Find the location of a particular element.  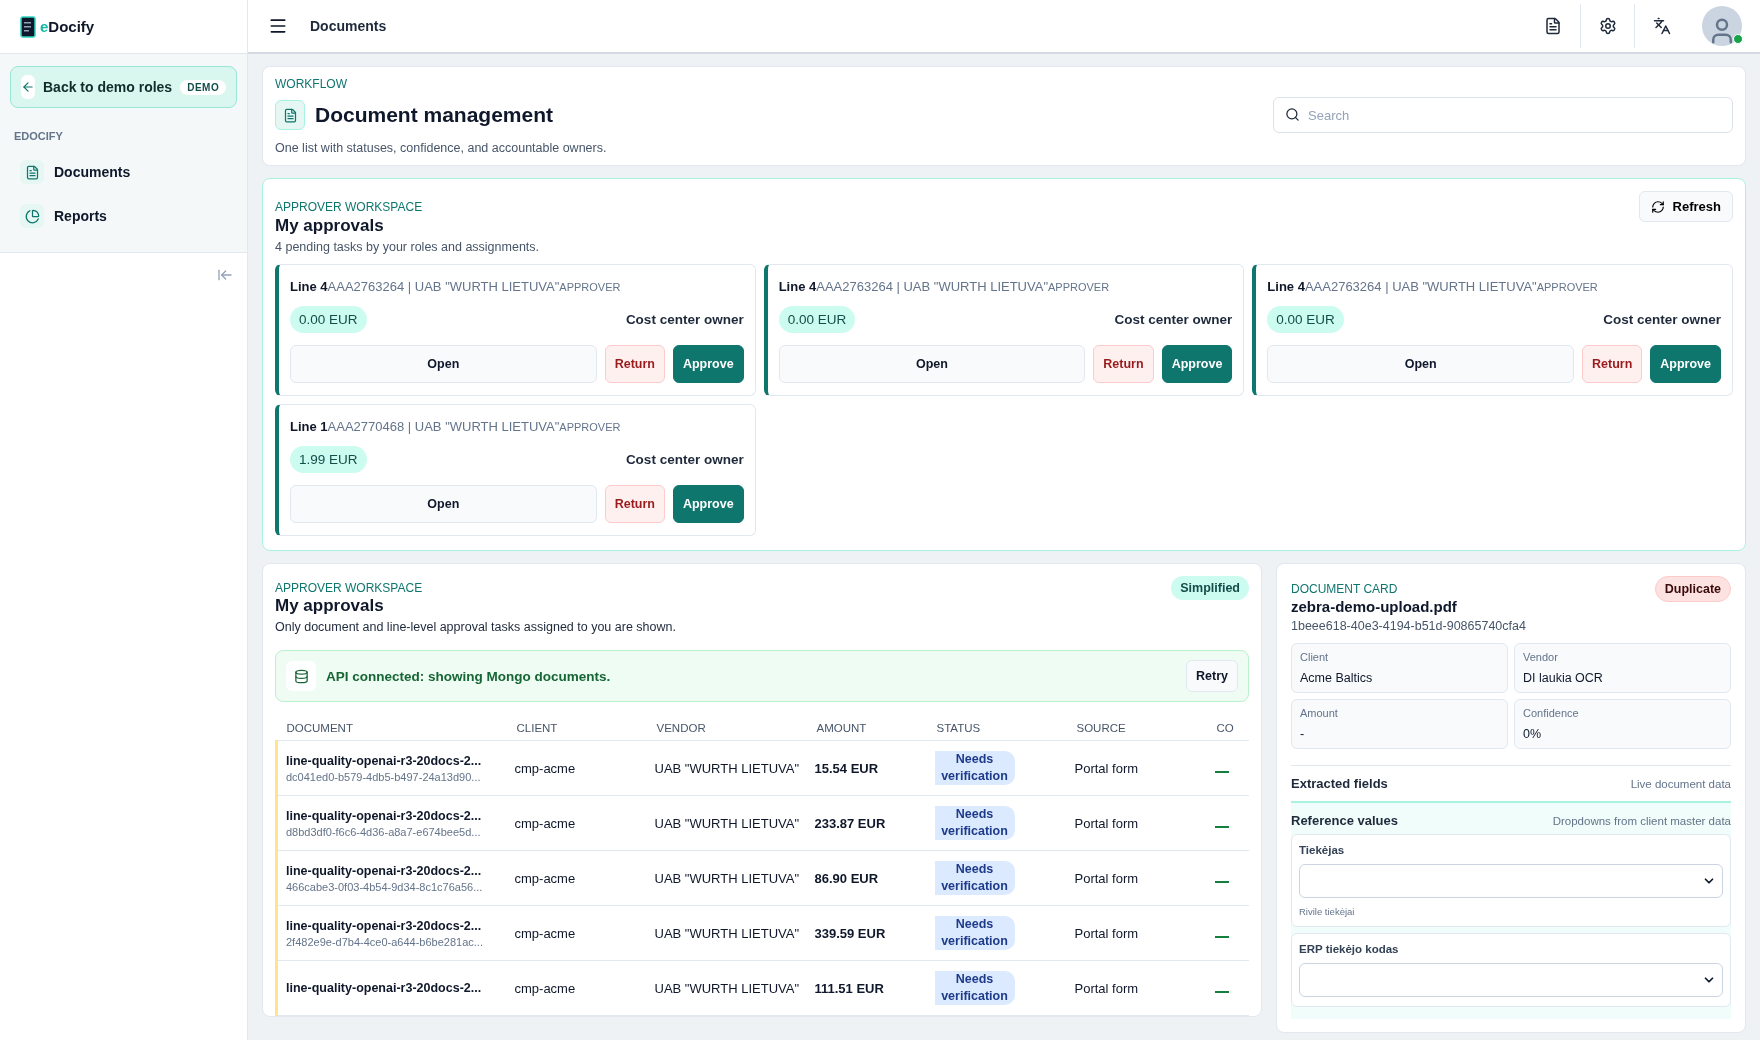

eyebrow: DOCUMENT CARD is located at coordinates (1344, 589).